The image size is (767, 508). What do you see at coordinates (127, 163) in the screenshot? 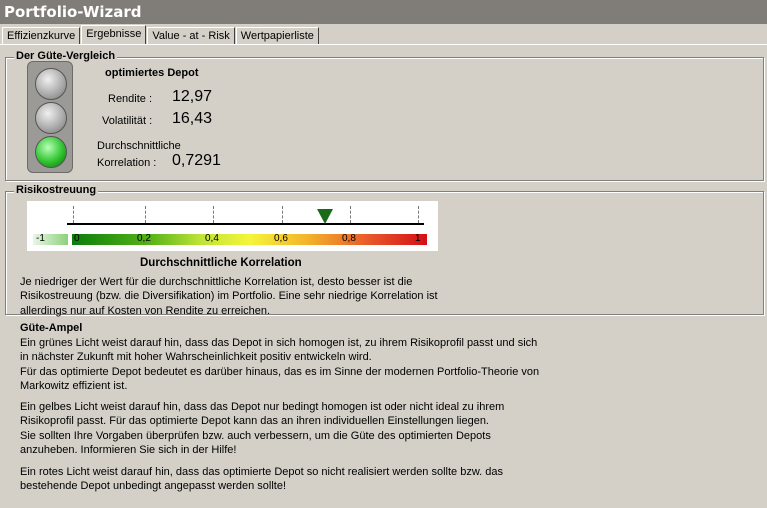
I see `korrelation-label-line2: Korrelation :` at bounding box center [127, 163].